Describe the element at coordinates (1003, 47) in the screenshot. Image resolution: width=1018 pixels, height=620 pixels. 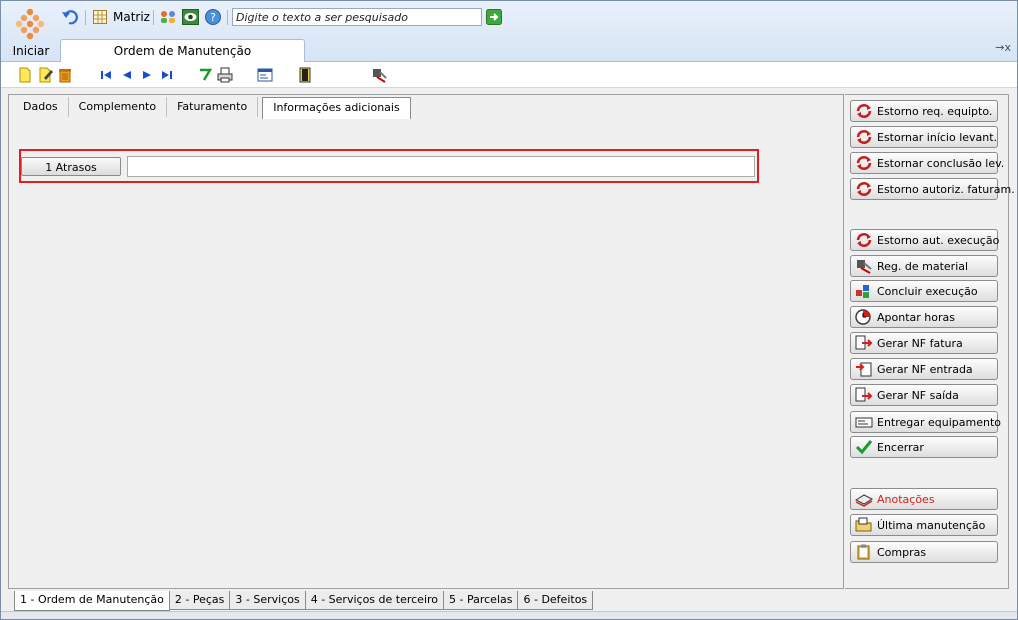
I see `close-tab-icon: →x` at that location.